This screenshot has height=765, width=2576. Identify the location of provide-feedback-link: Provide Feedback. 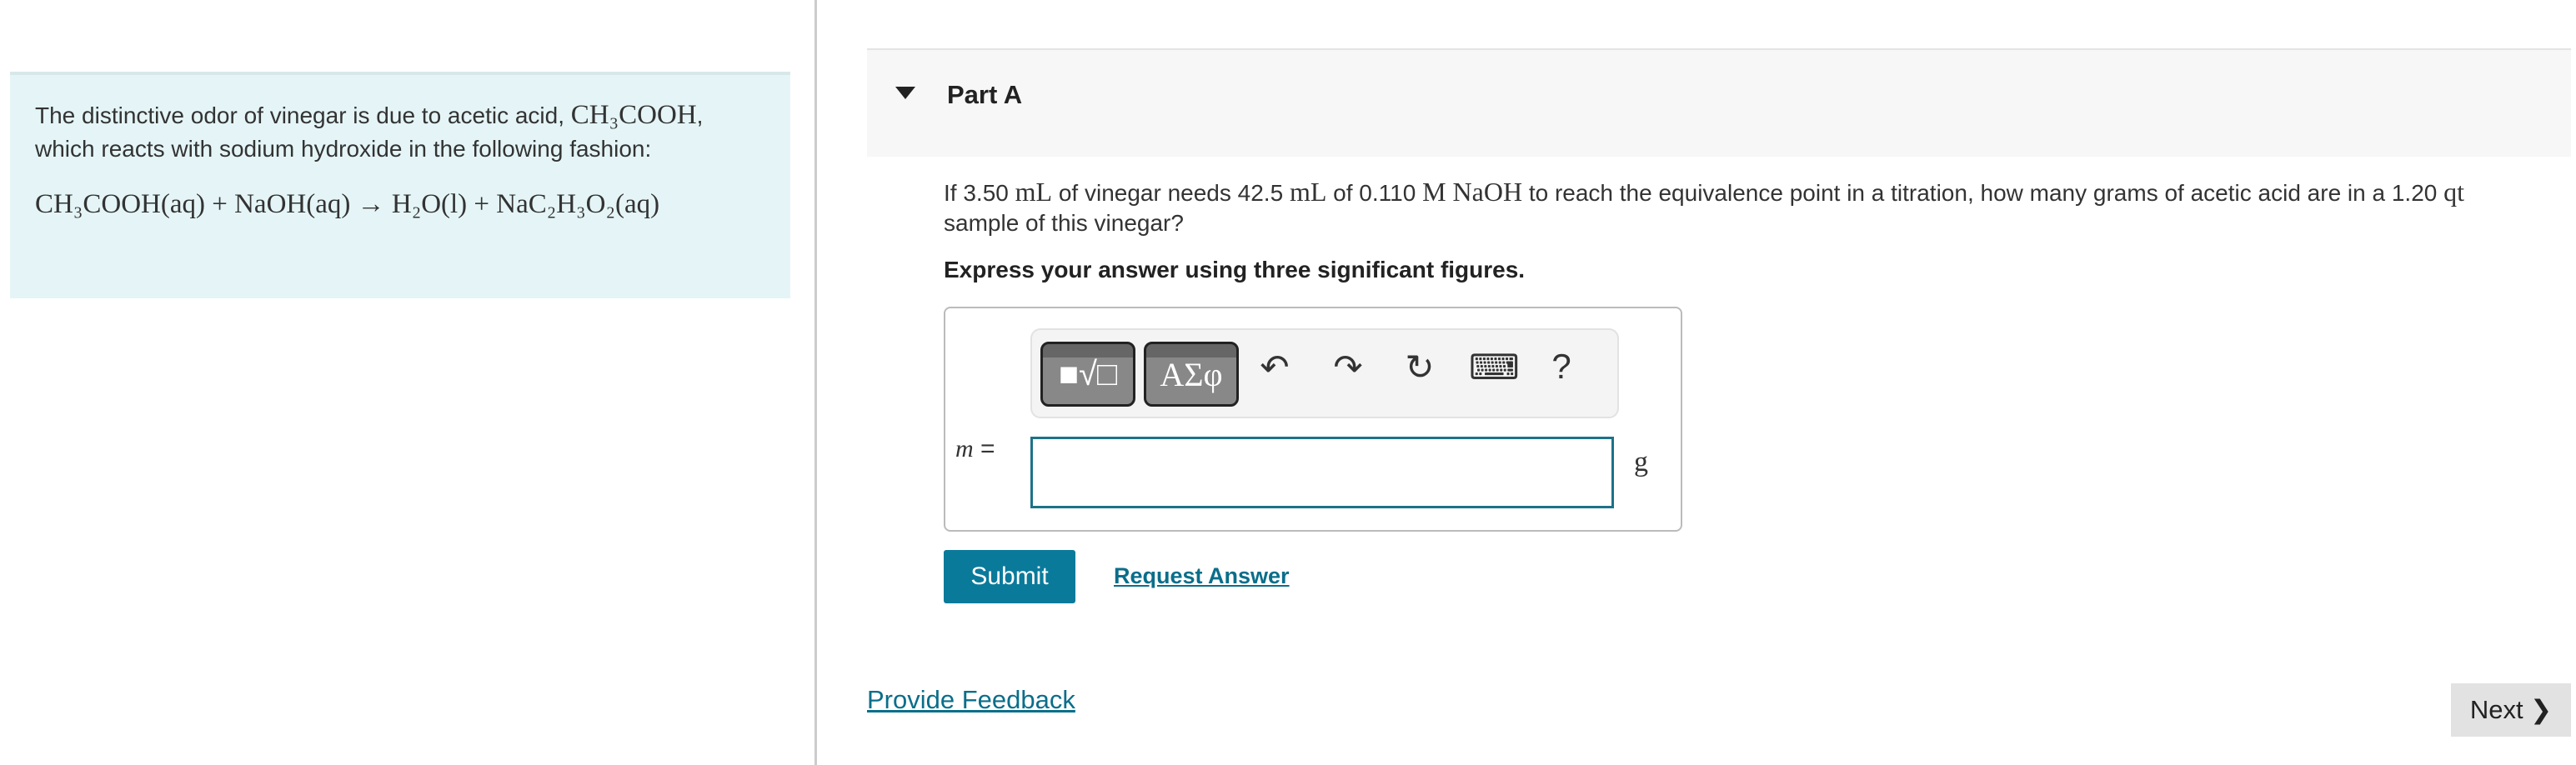
(971, 700).